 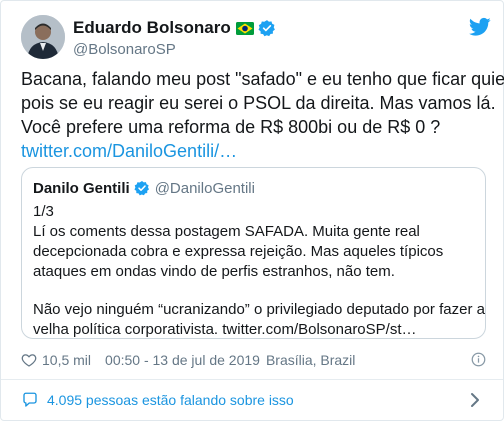 I want to click on conversation-label: 4.095 pessoas estão falando sobre isso, so click(x=170, y=400).